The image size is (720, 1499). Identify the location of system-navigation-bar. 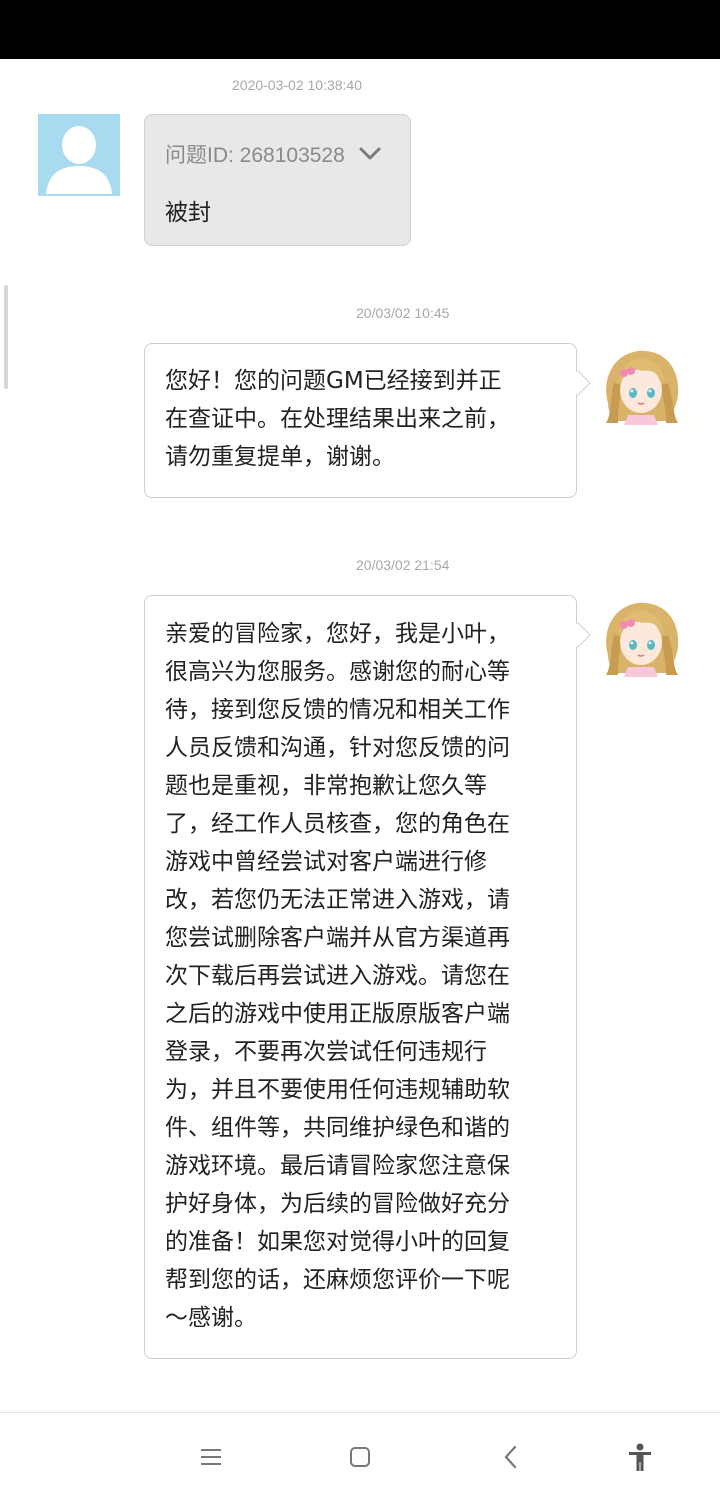
(360, 1455).